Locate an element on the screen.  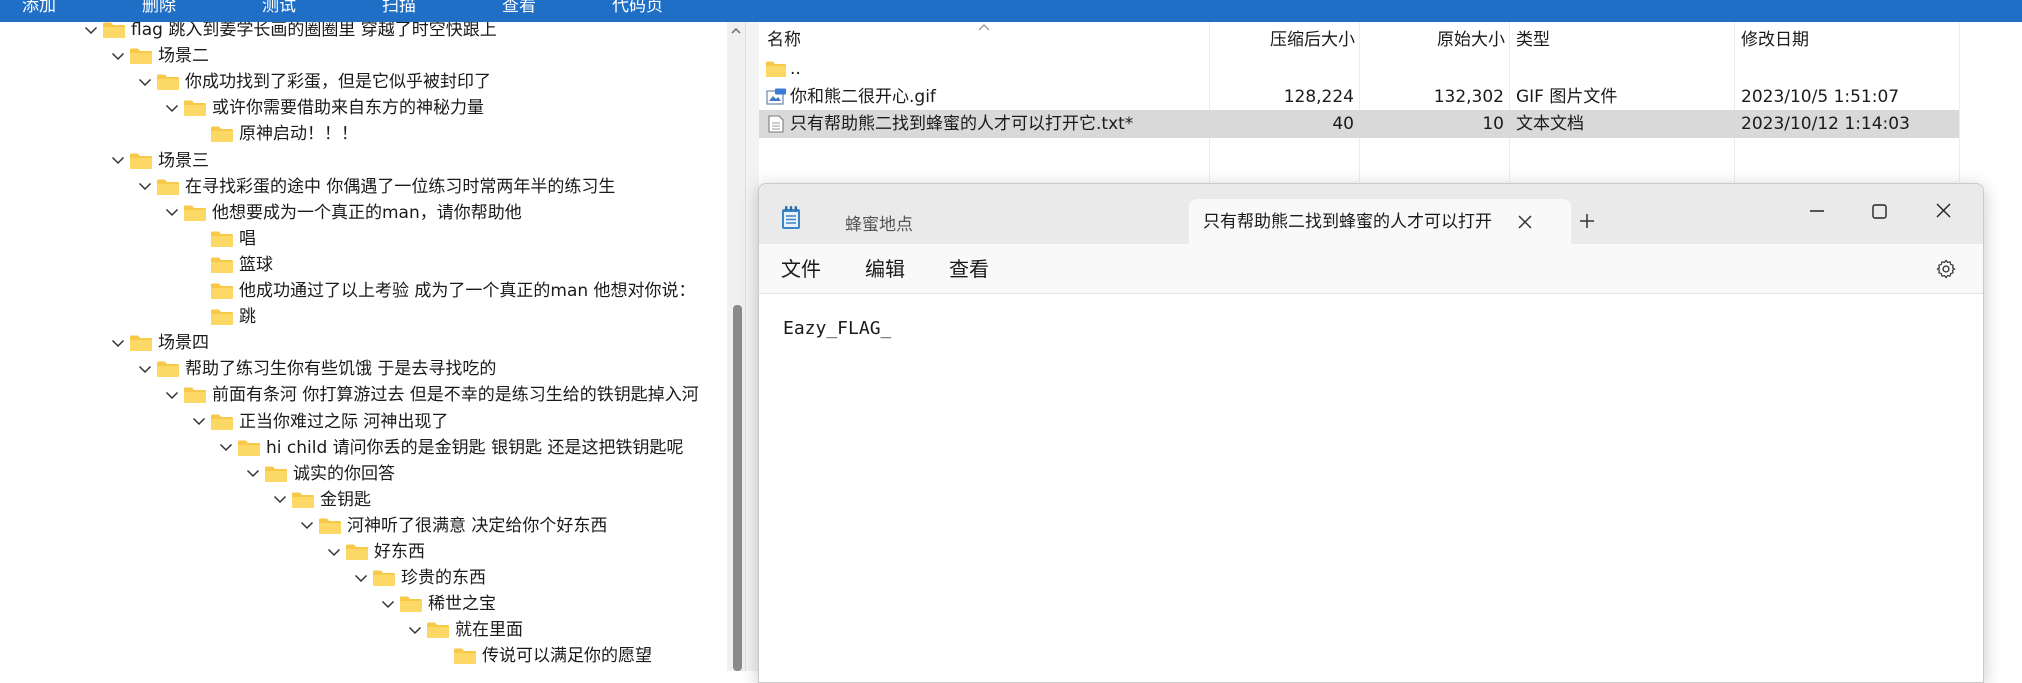
tree-item: 传说可以满足你的愿望 is located at coordinates (541, 656).